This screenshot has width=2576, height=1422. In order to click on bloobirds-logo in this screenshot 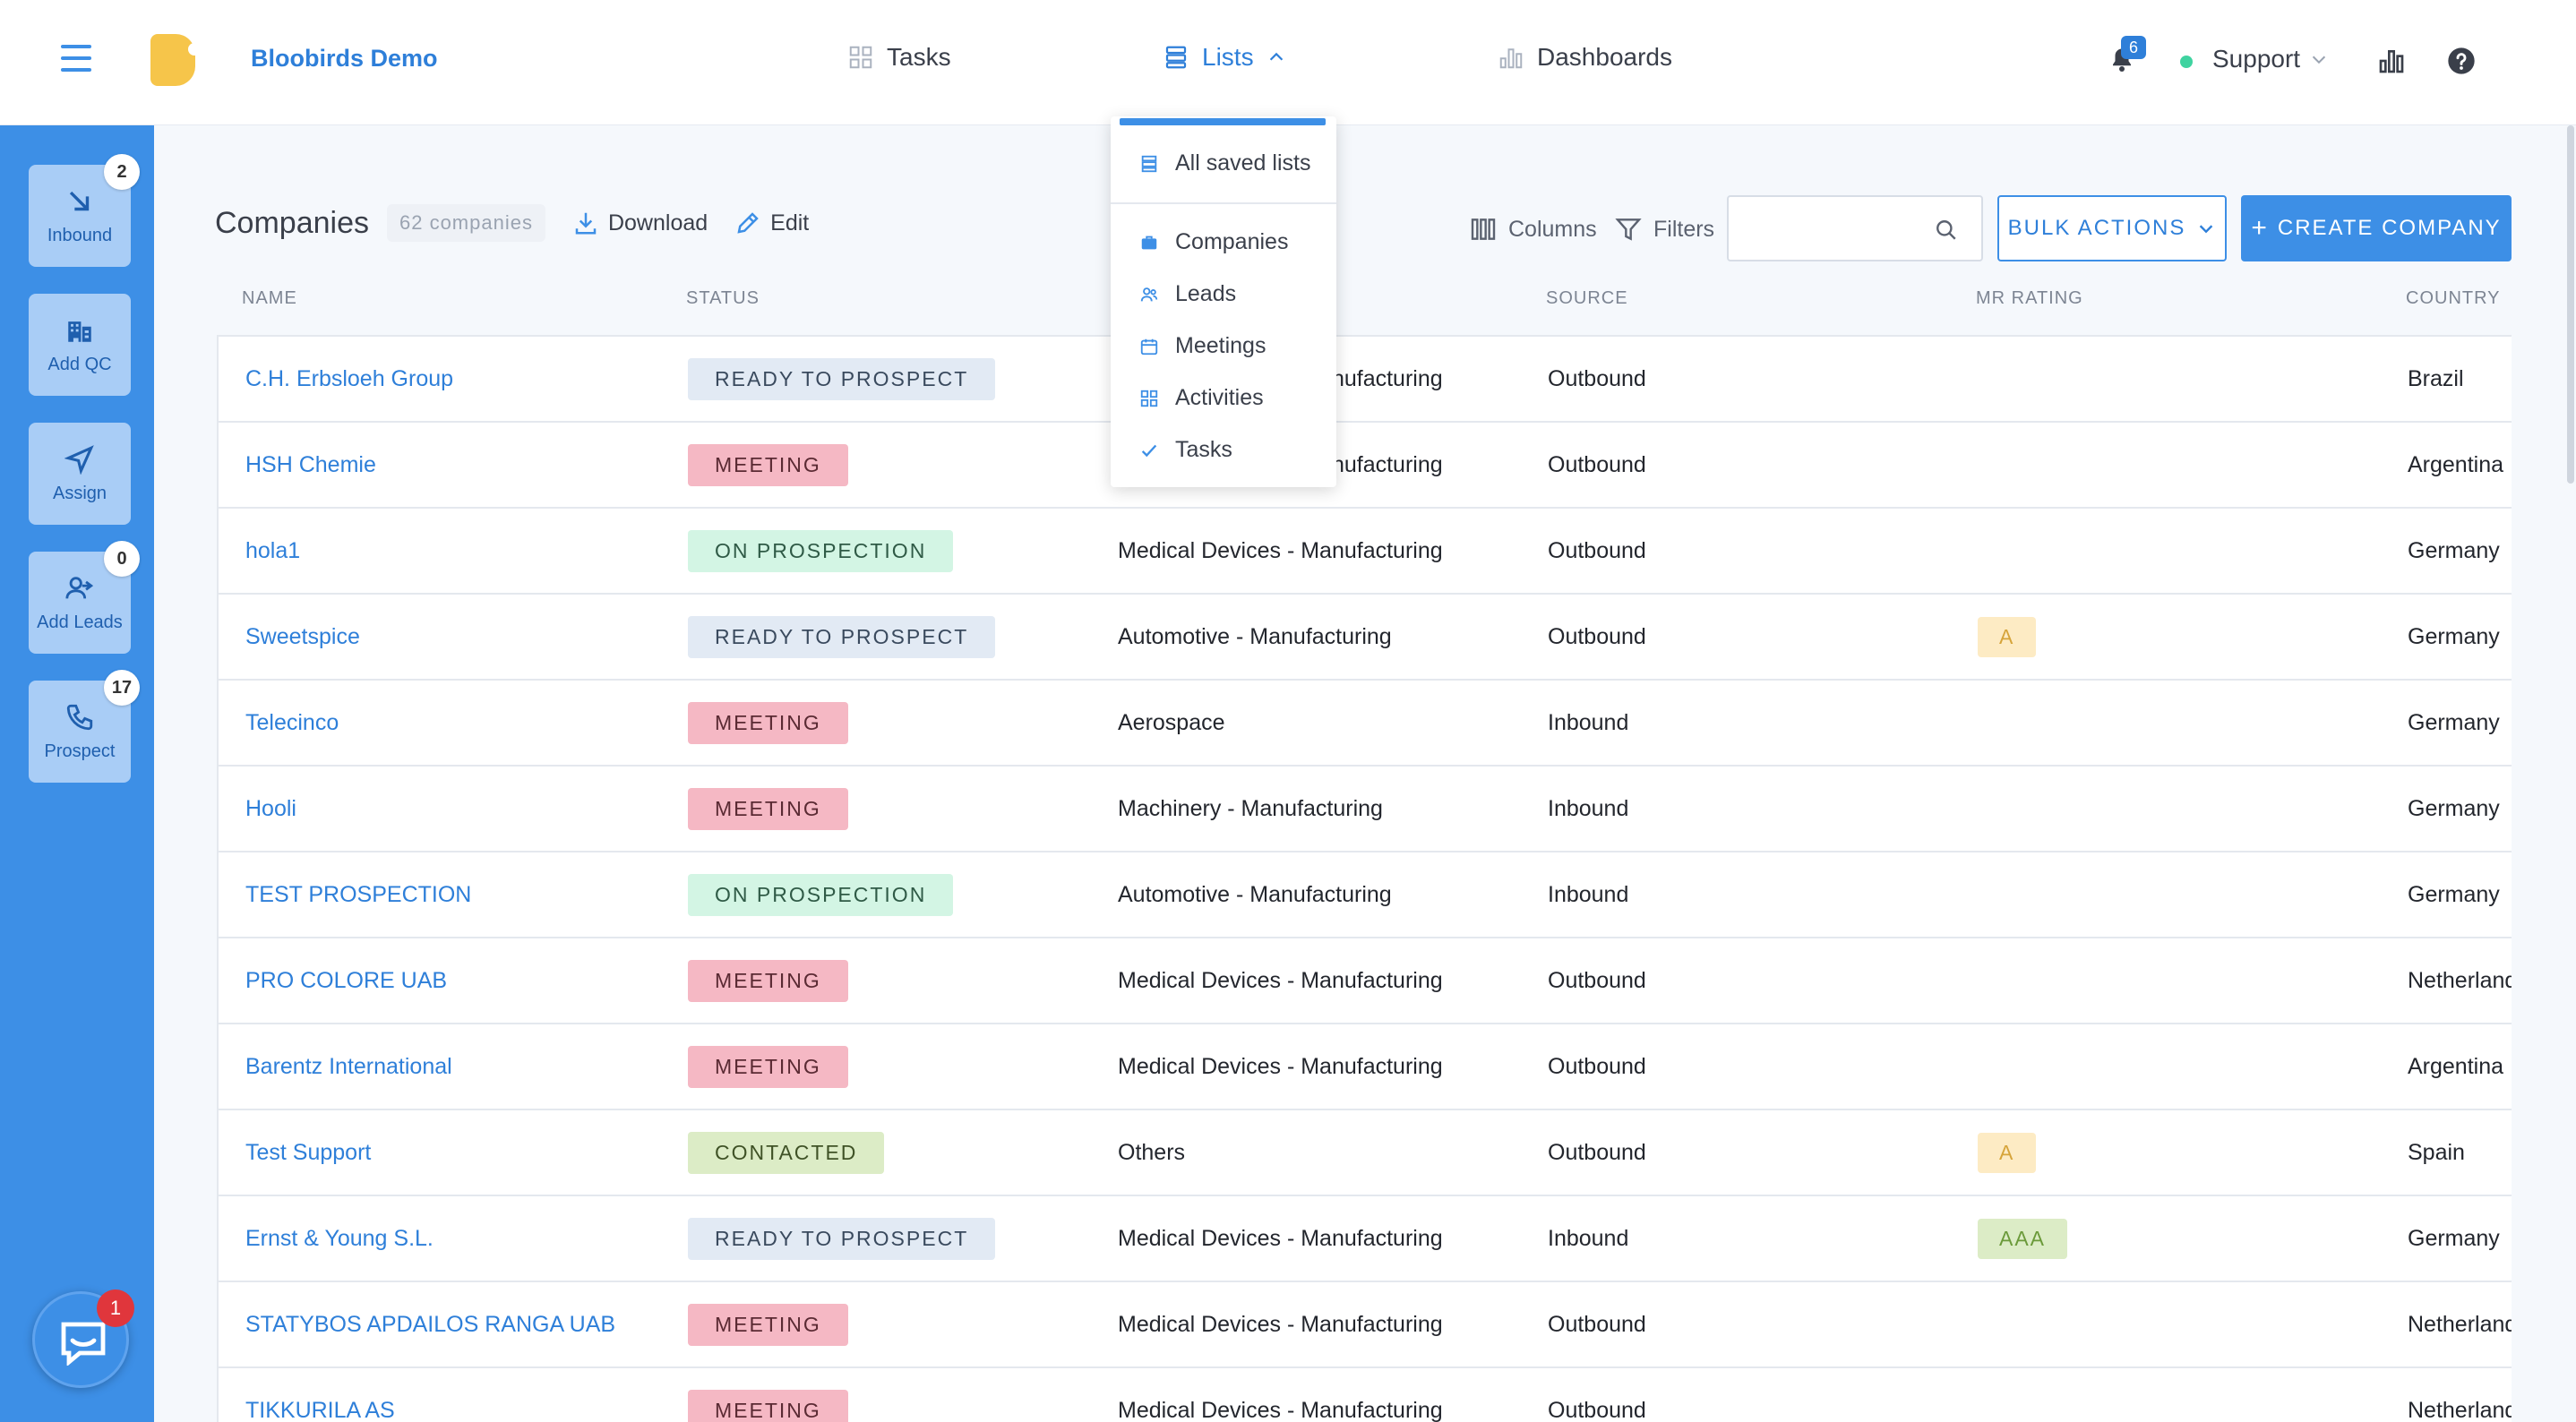, I will do `click(175, 60)`.